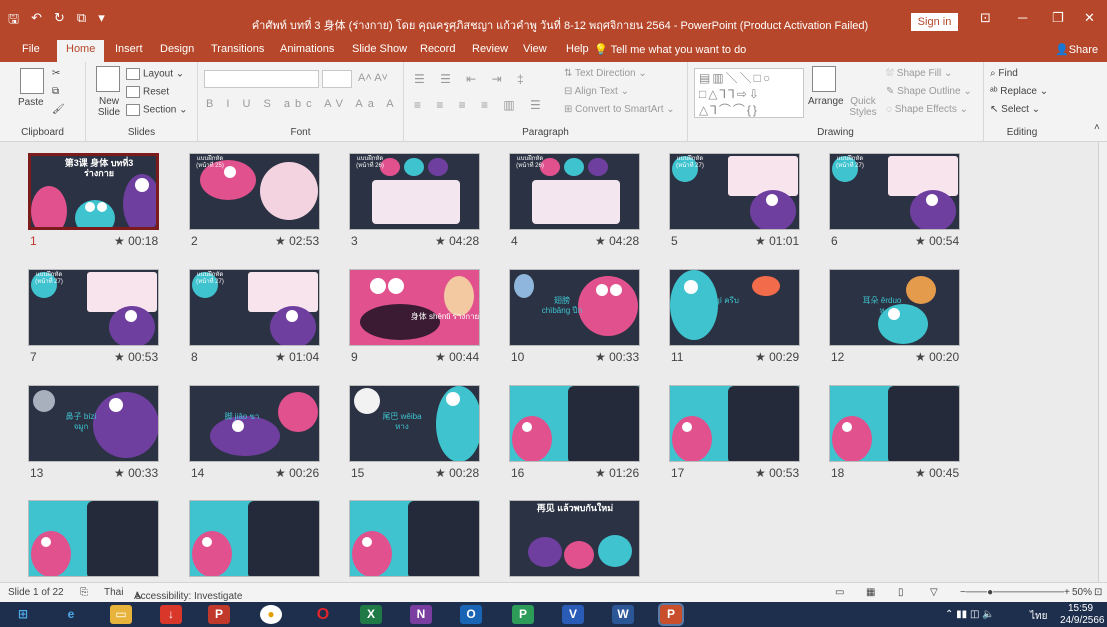 This screenshot has height=627, width=1107. What do you see at coordinates (596, 91) in the screenshot?
I see `align-text-button: ⊟ Align Text ⌄` at bounding box center [596, 91].